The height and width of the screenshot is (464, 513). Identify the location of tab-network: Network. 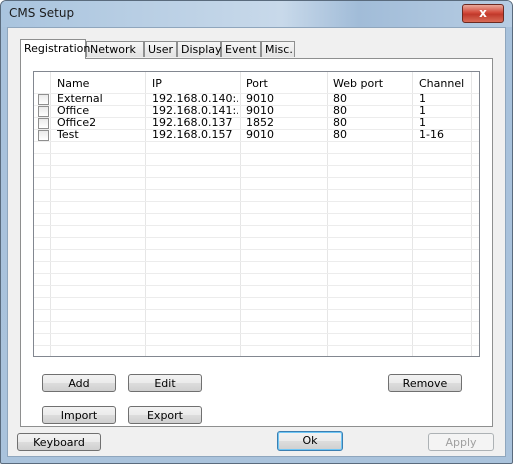
(115, 49).